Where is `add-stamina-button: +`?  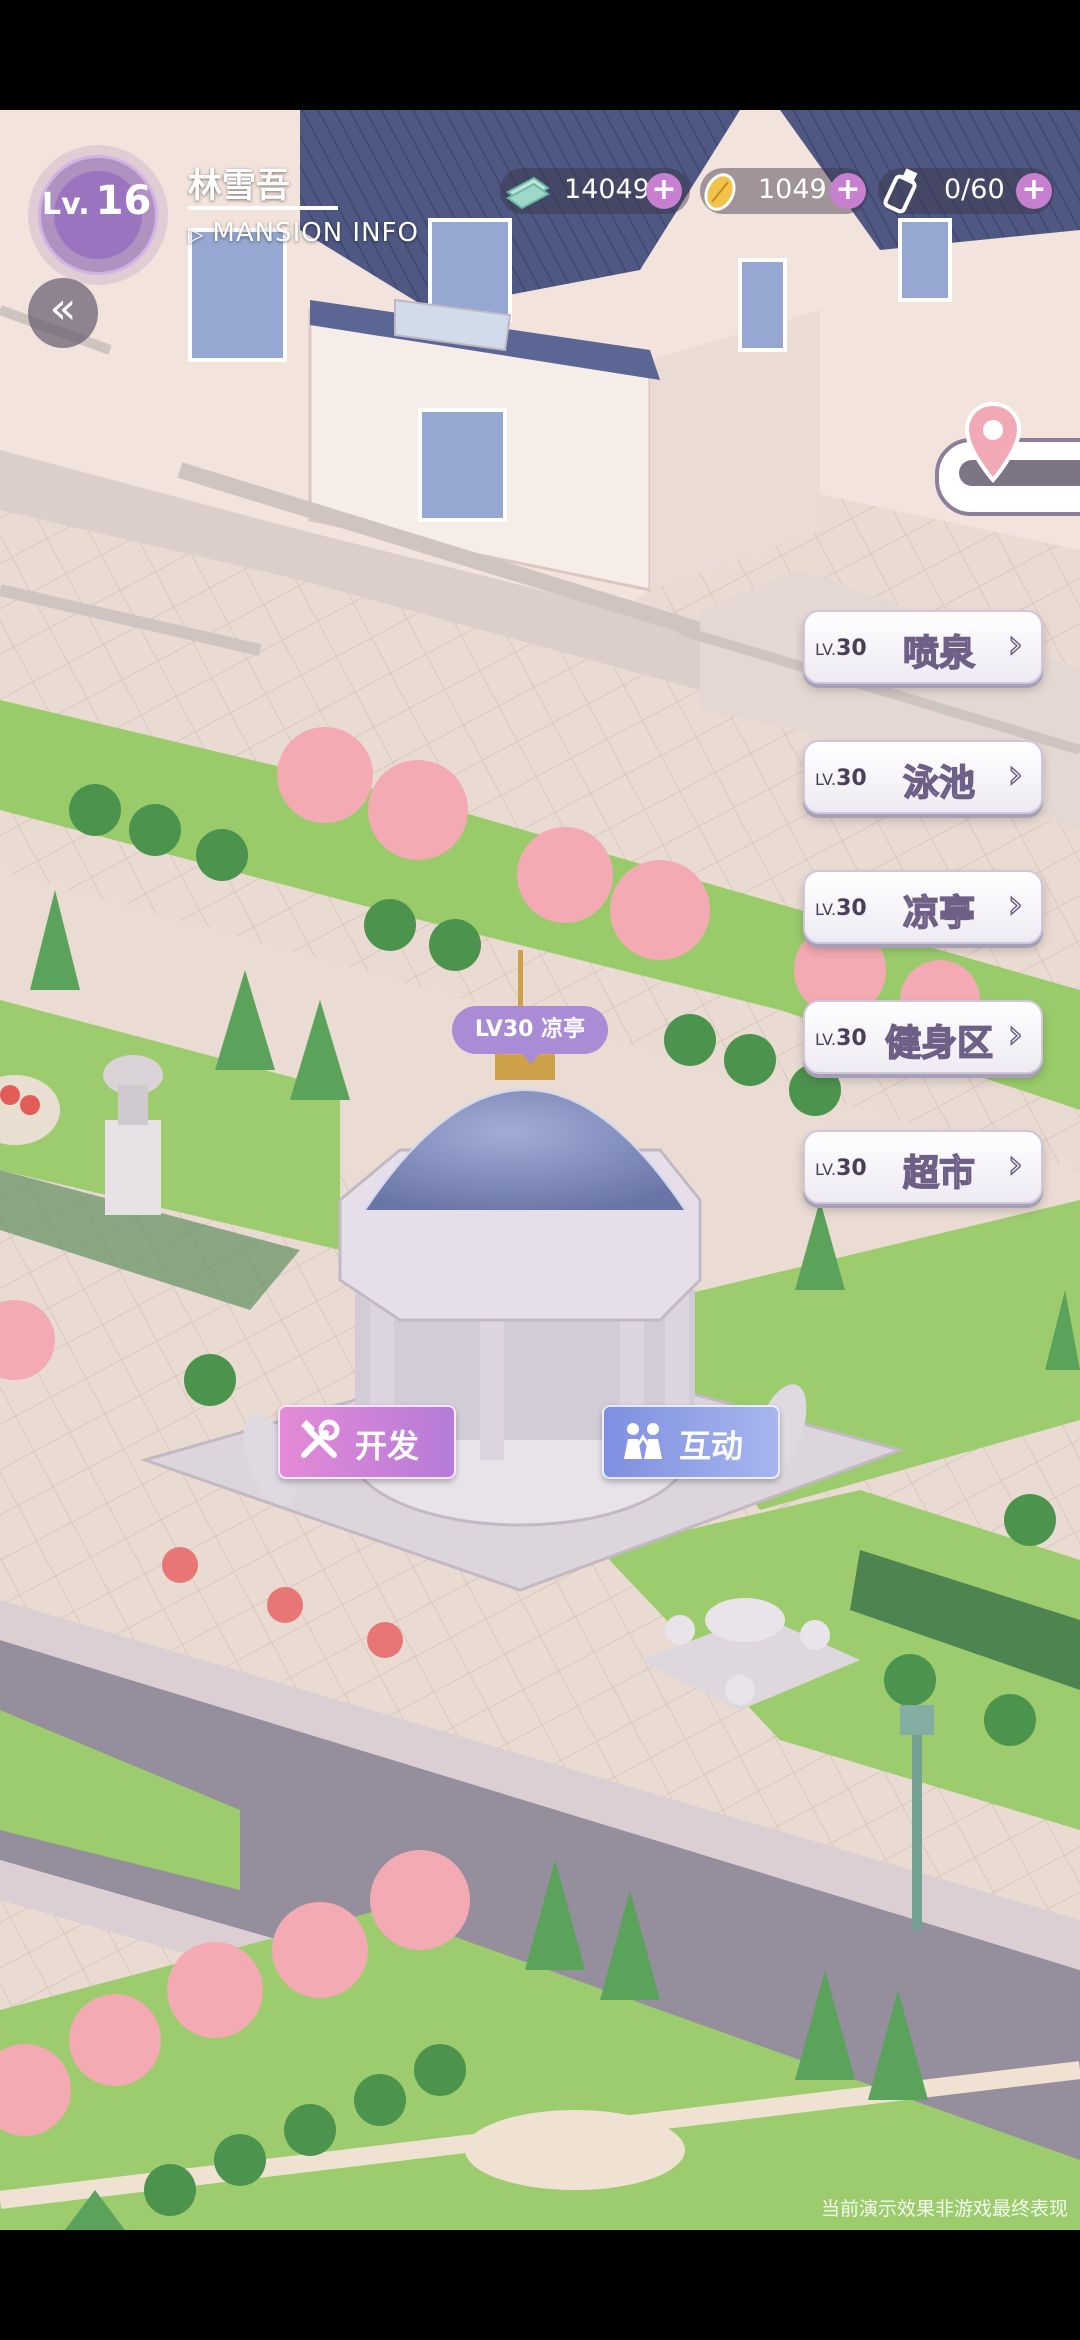
add-stamina-button: + is located at coordinates (1034, 191).